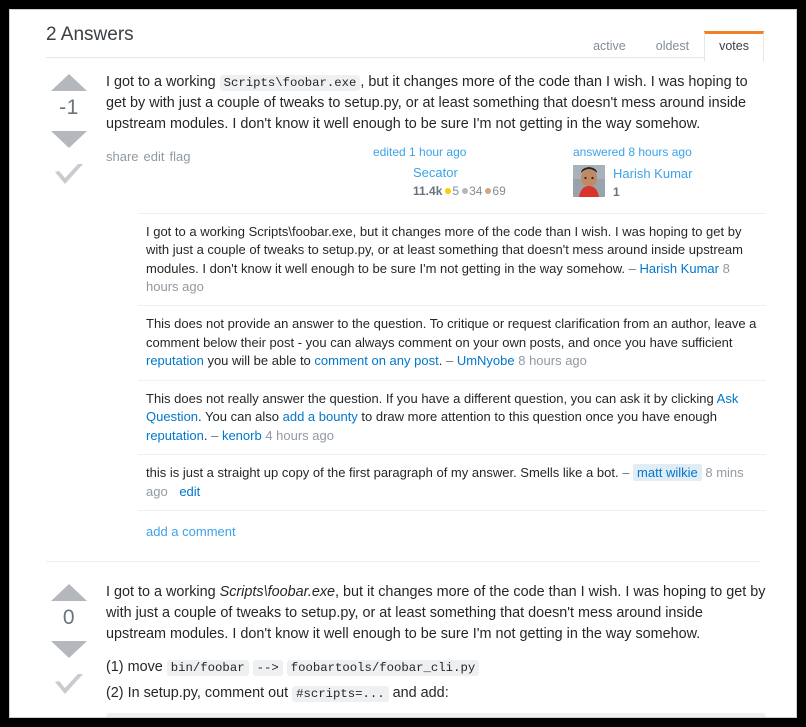 The image size is (806, 727). What do you see at coordinates (486, 360) in the screenshot?
I see `comment-username: UmNyobe` at bounding box center [486, 360].